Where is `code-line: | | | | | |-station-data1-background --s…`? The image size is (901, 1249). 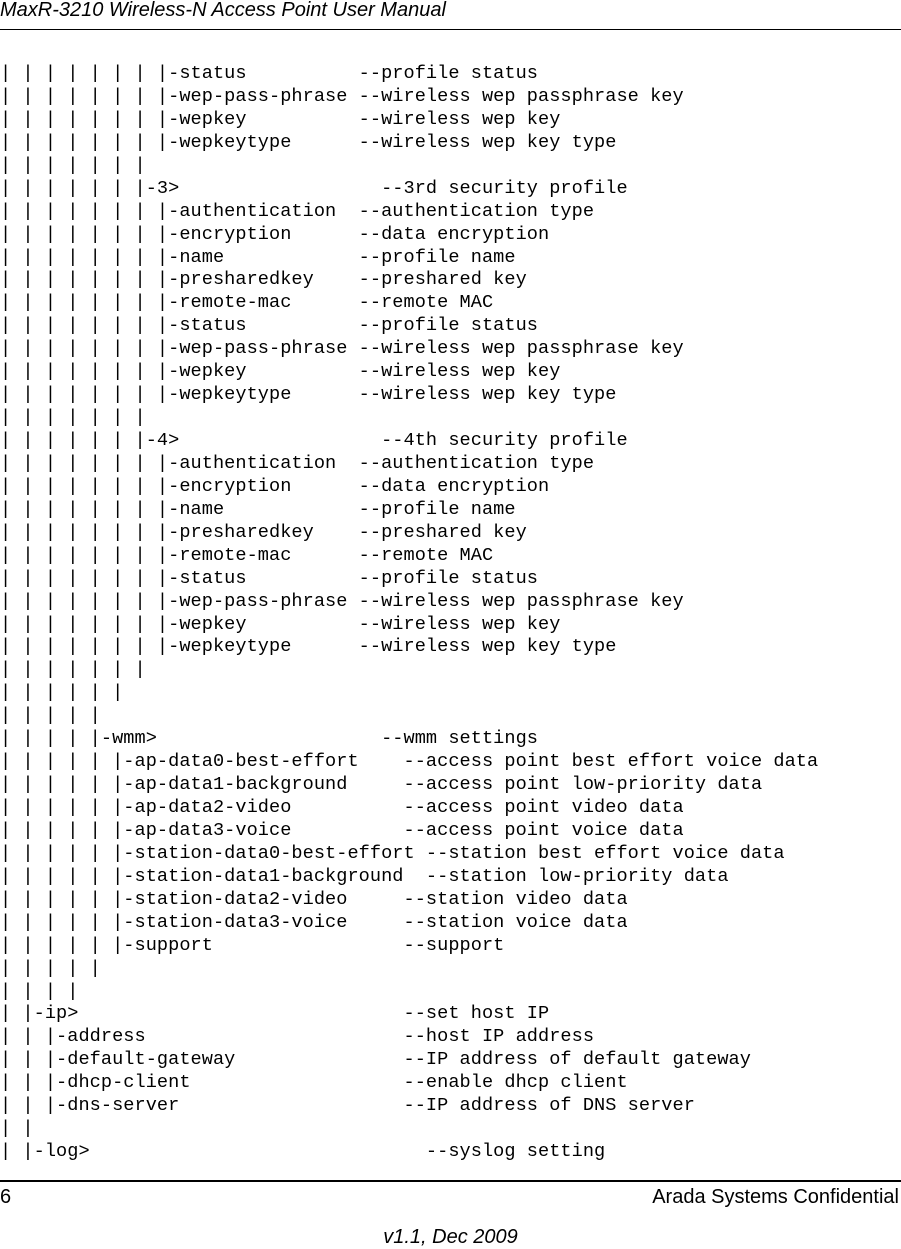
code-line: | | | | | |-station-data1-background --s… is located at coordinates (364, 876).